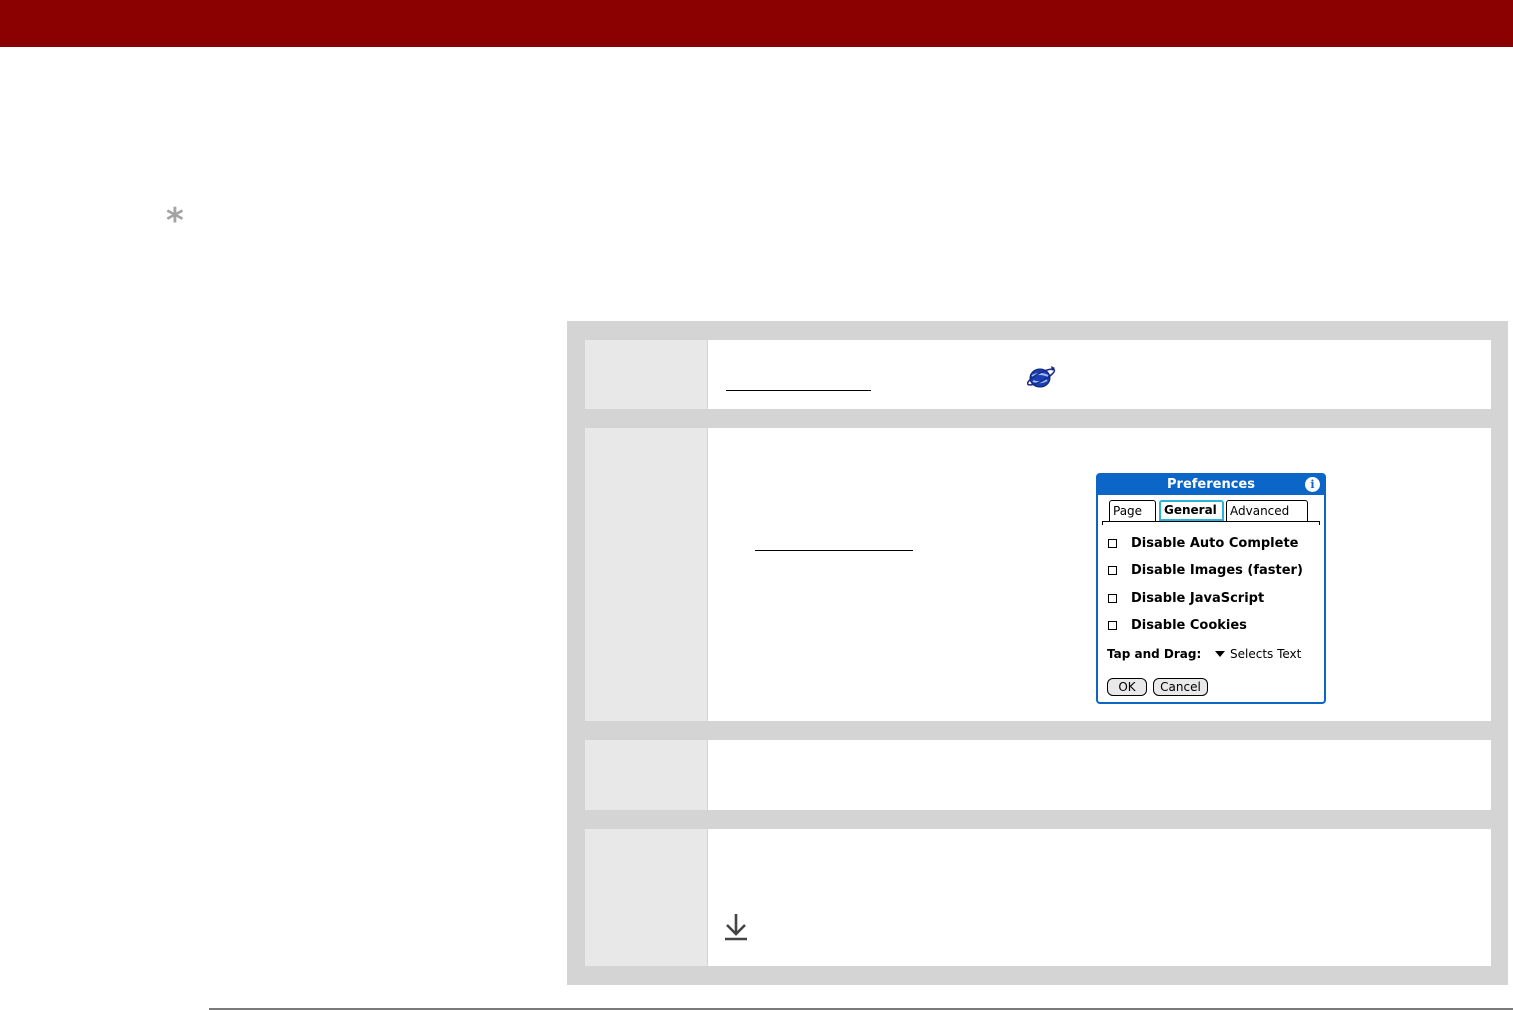  Describe the element at coordinates (1154, 654) in the screenshot. I see `tap-and-drag-label: Tap and Drag:` at that location.